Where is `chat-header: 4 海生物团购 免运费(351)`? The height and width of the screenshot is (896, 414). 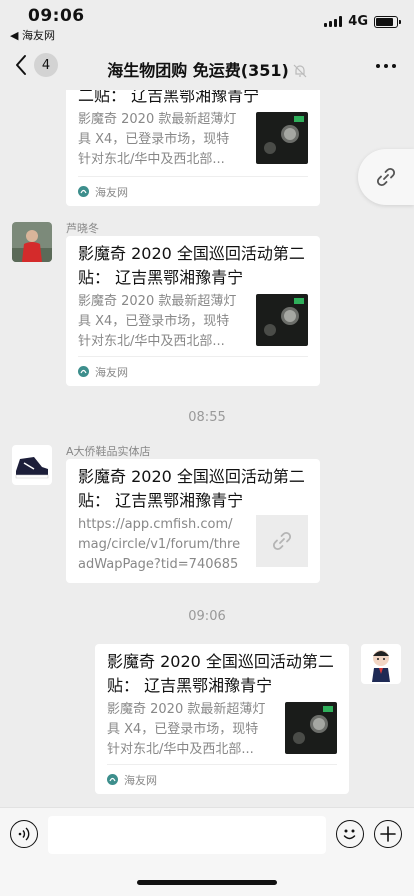
chat-header: 4 海生物团购 免运费(351) is located at coordinates (207, 67).